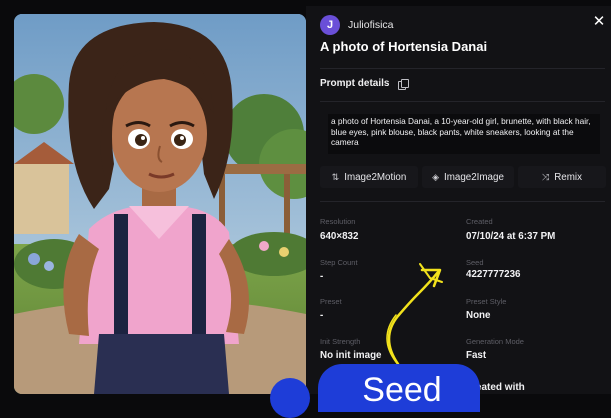  I want to click on action-buttons: ⇅ Image2Motion ◈ Image2Image ⤨ Remix, so click(463, 177).